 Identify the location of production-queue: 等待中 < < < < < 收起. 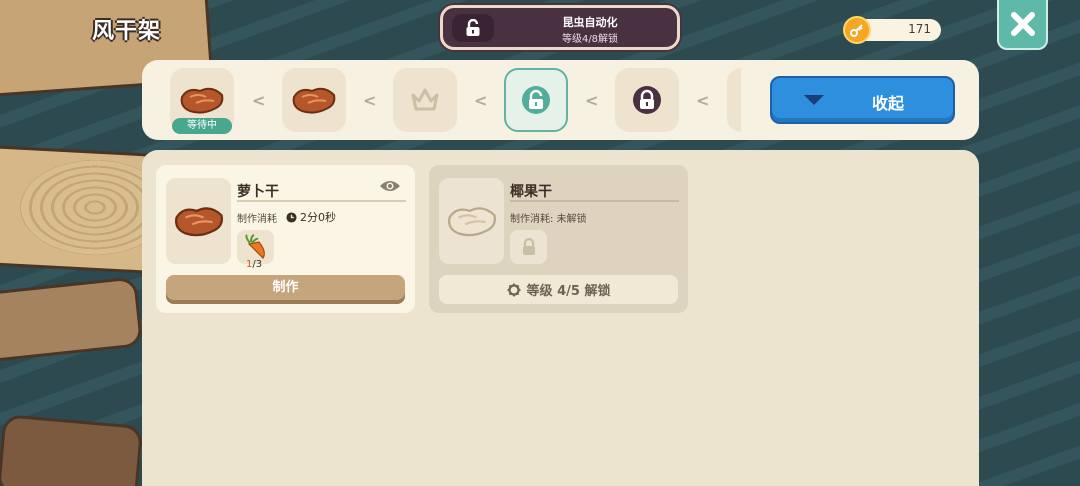
(560, 100).